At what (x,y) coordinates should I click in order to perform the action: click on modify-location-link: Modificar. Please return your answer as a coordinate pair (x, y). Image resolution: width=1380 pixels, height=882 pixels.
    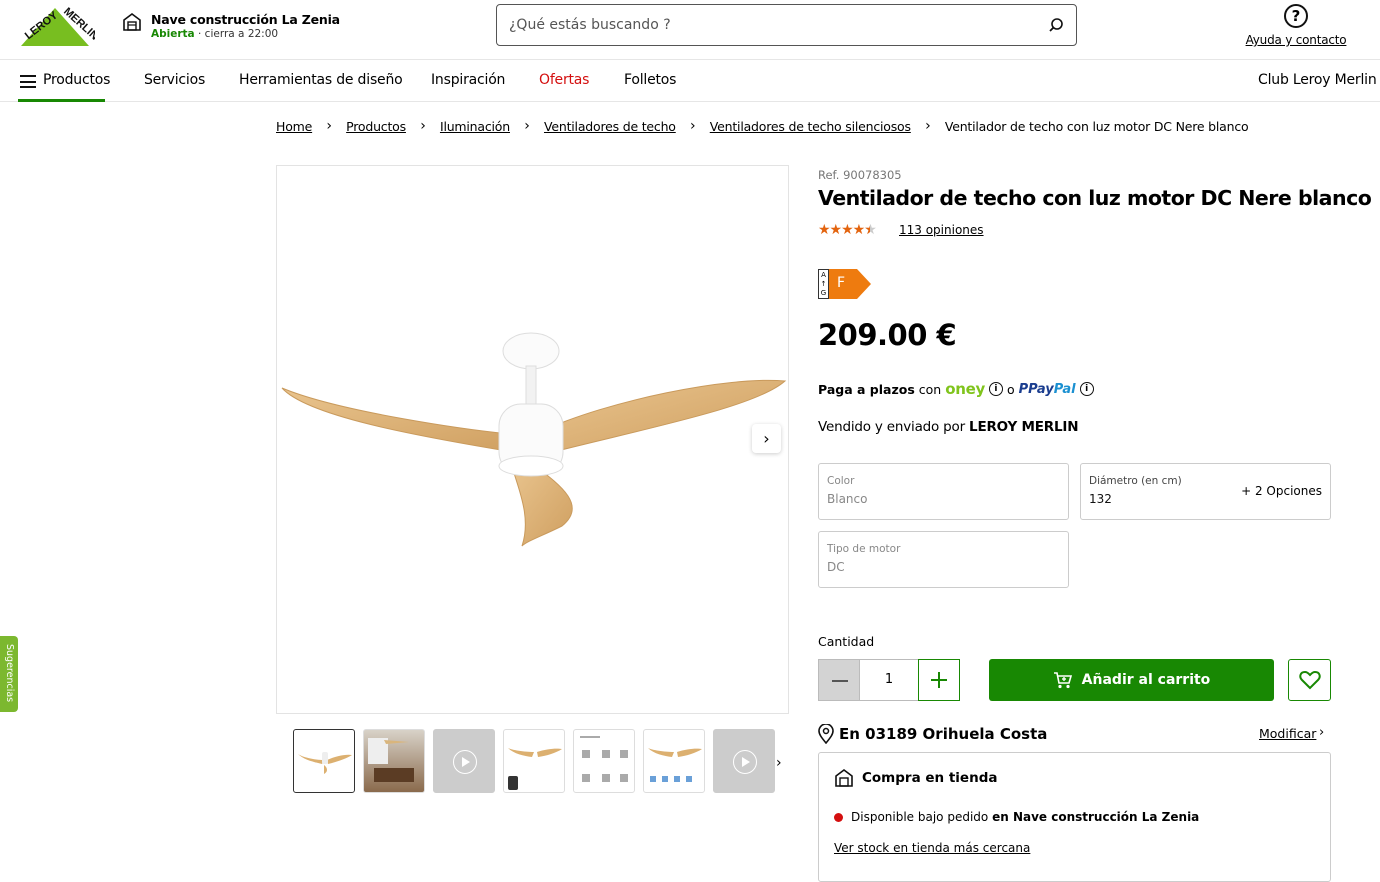
    Looking at the image, I should click on (1287, 733).